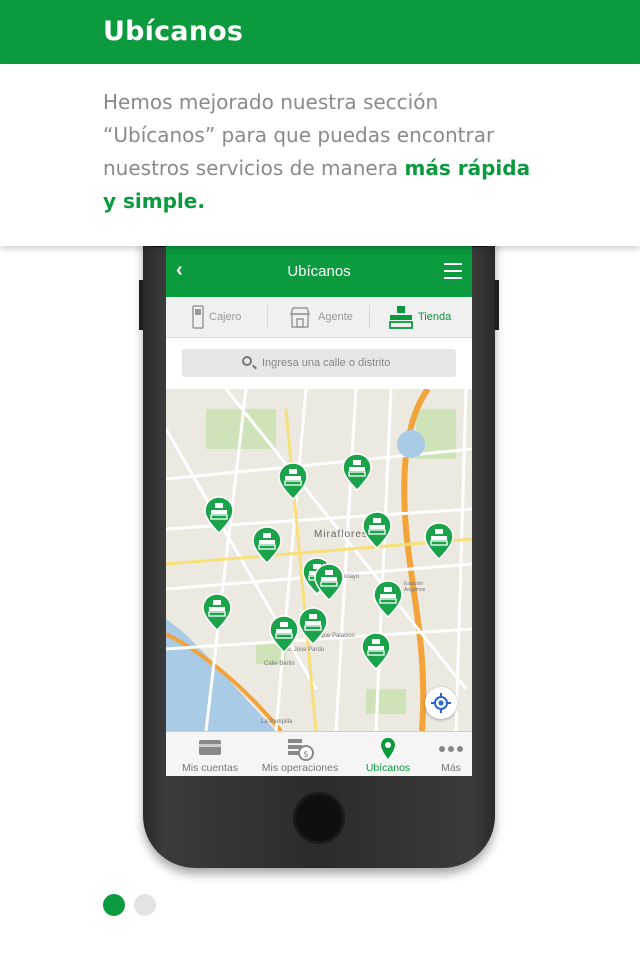 This screenshot has height=960, width=640. What do you see at coordinates (415, 587) in the screenshot?
I see `map-label: Estación Angamos` at bounding box center [415, 587].